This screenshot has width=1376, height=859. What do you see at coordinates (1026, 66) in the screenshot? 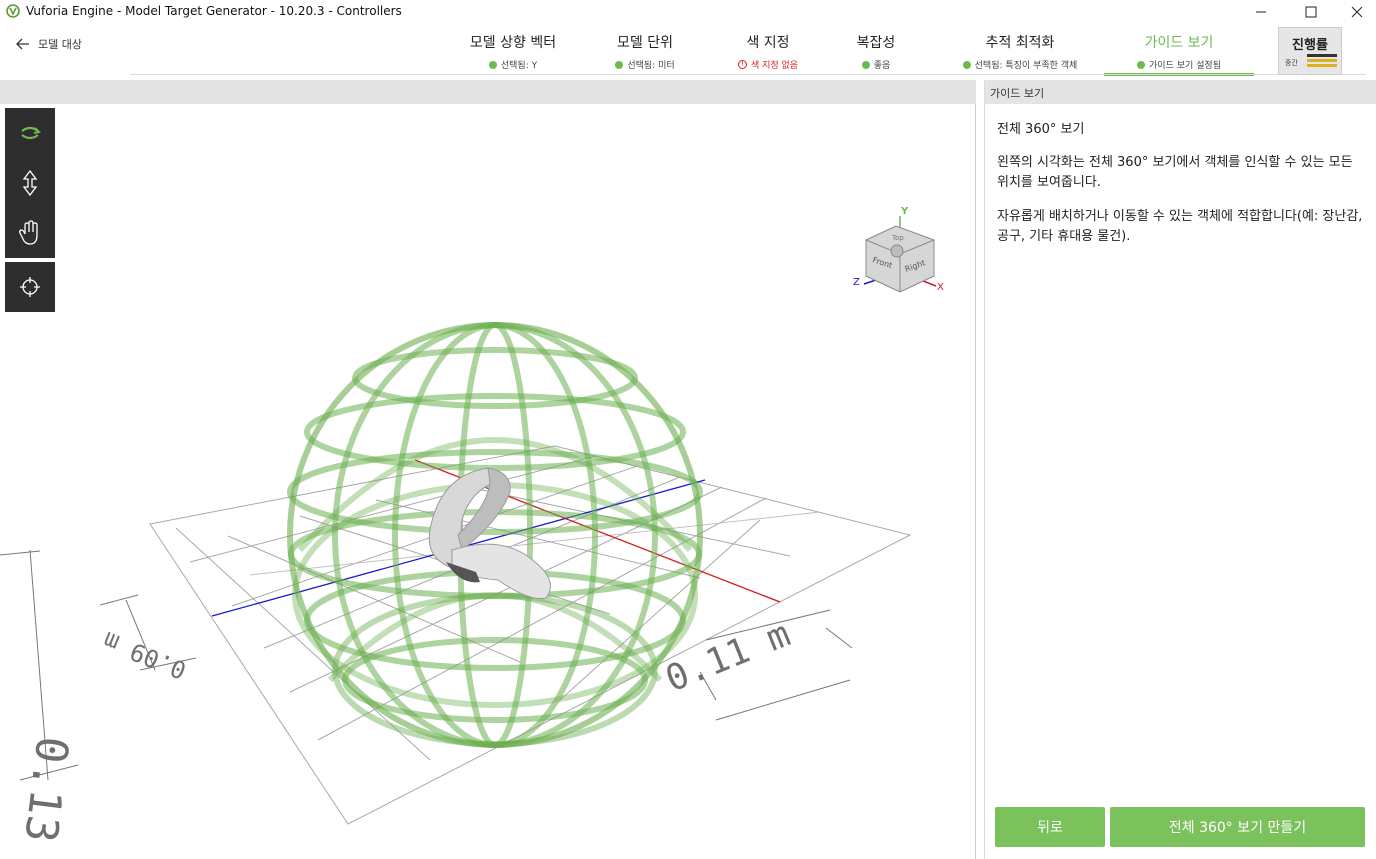
I see `step-status: 선택됨: 특징이 부족한 객체` at bounding box center [1026, 66].